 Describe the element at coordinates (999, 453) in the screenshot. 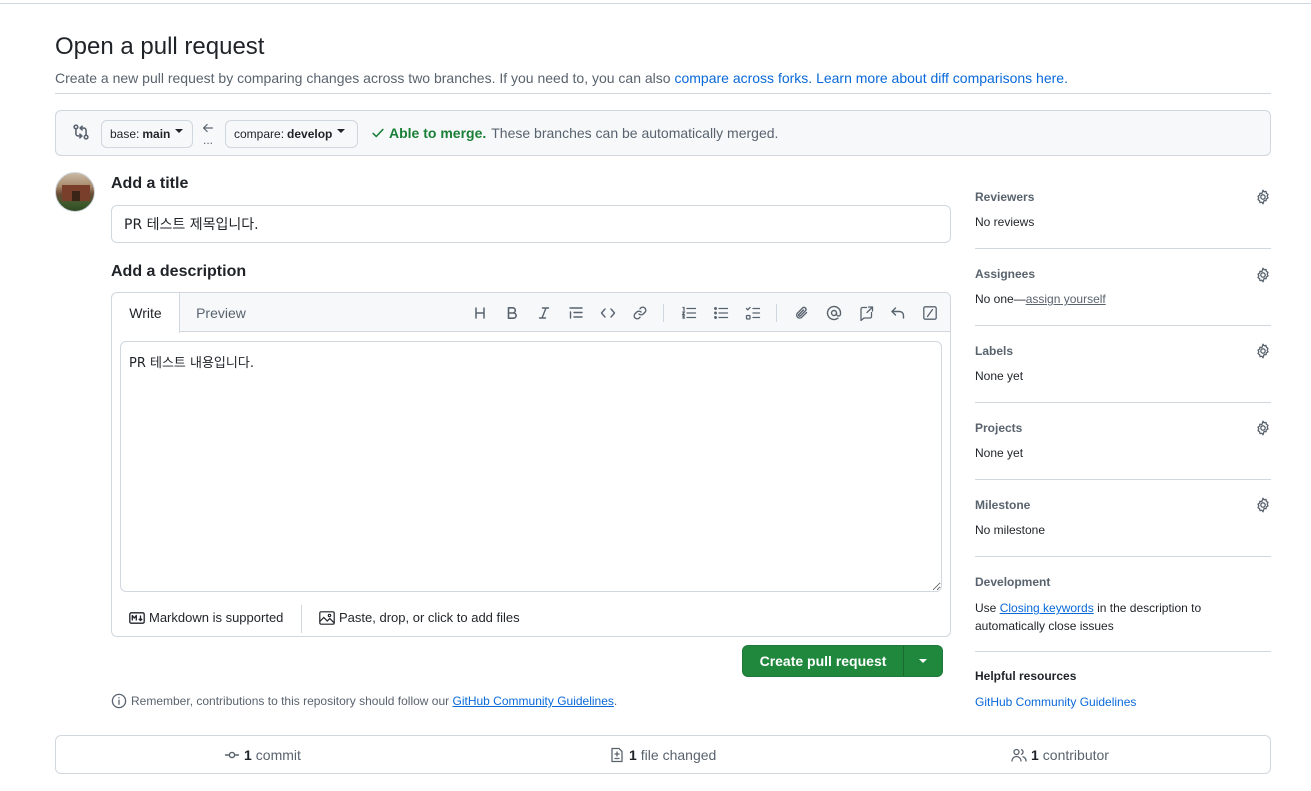

I see `projects-value: None yet` at that location.